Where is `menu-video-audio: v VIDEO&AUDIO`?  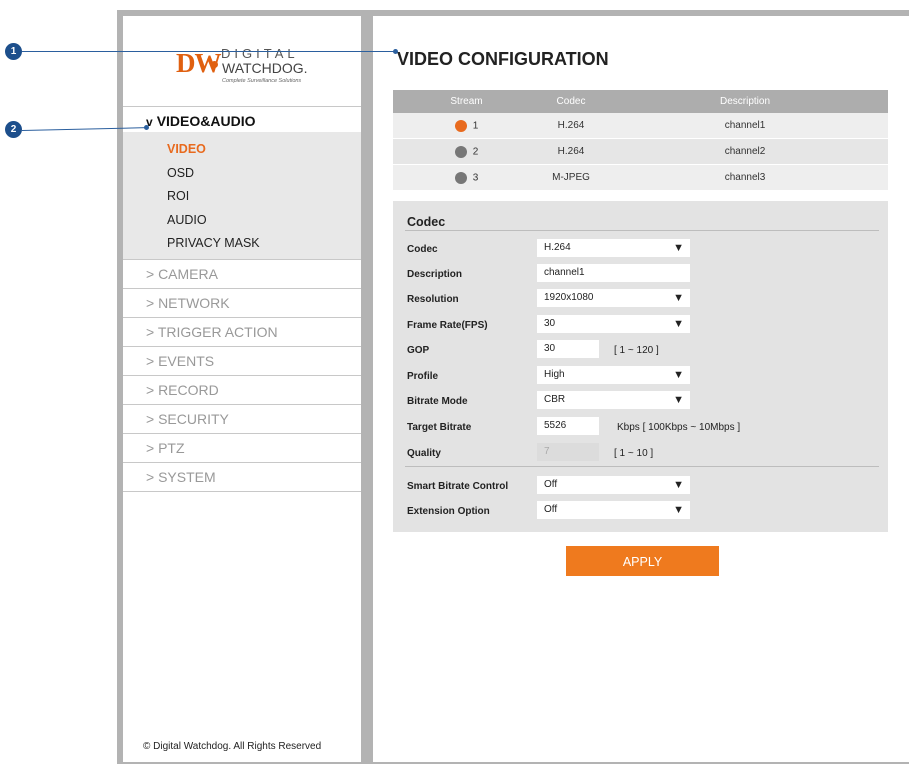
menu-video-audio: v VIDEO&AUDIO is located at coordinates (242, 119).